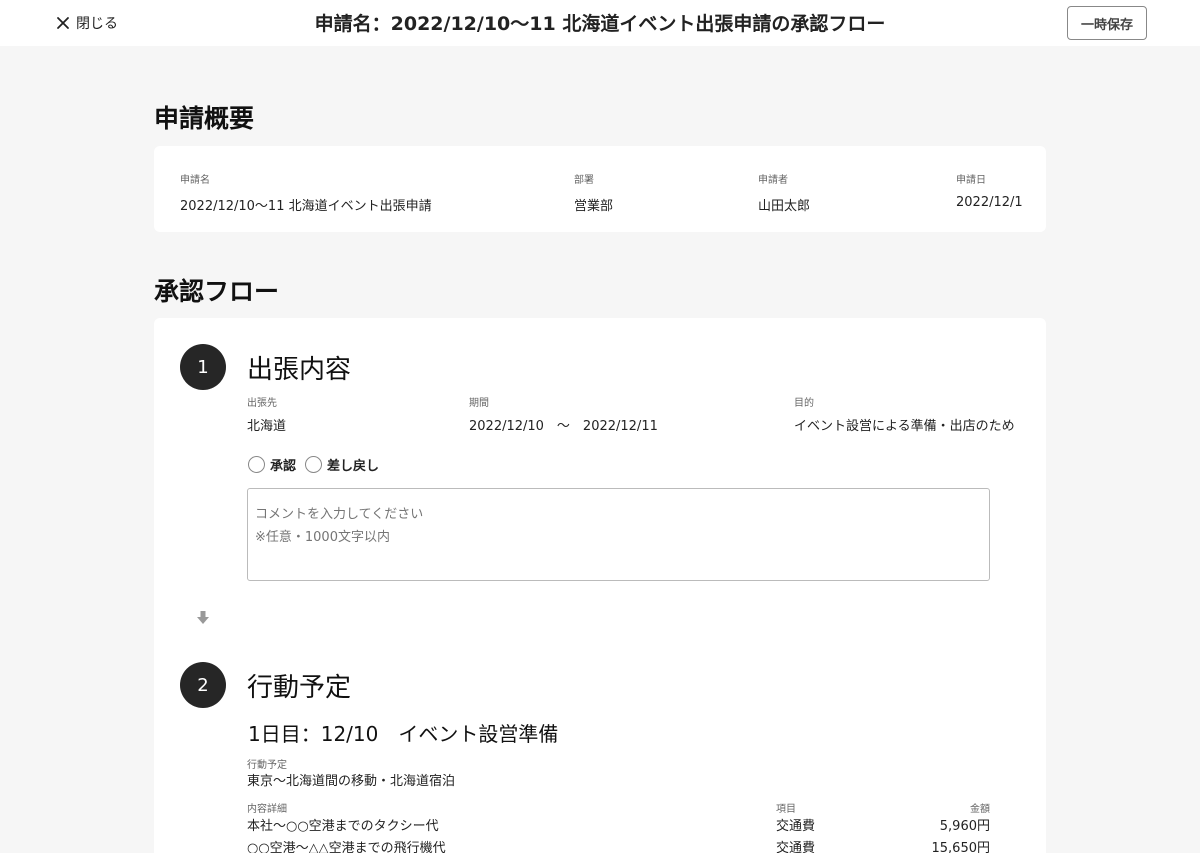  I want to click on field-value: 2022/12/10〜11 北海道イベント出張申請, so click(306, 206).